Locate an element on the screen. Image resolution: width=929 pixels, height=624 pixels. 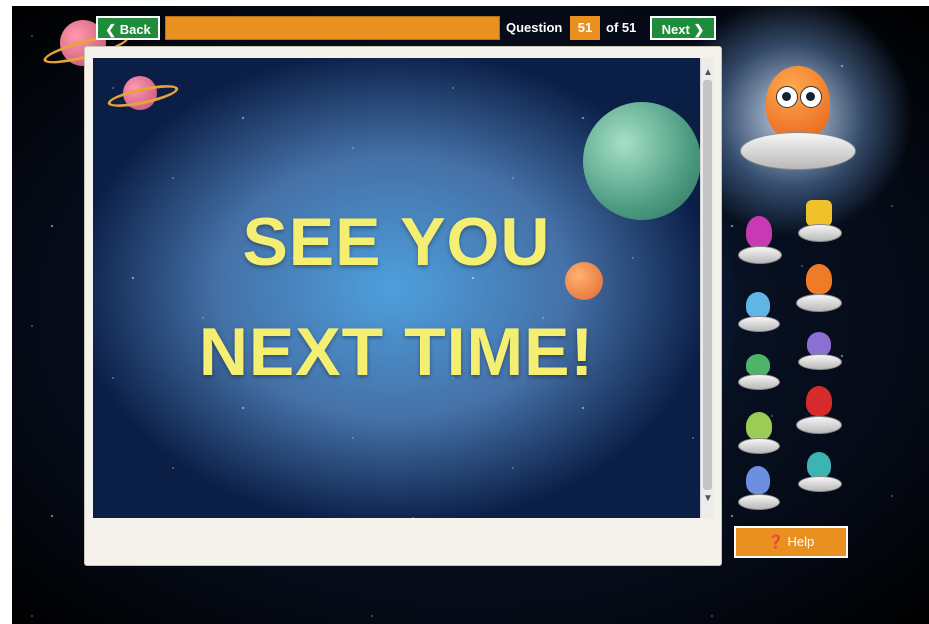
lavender-alien-icon is located at coordinates (759, 489).